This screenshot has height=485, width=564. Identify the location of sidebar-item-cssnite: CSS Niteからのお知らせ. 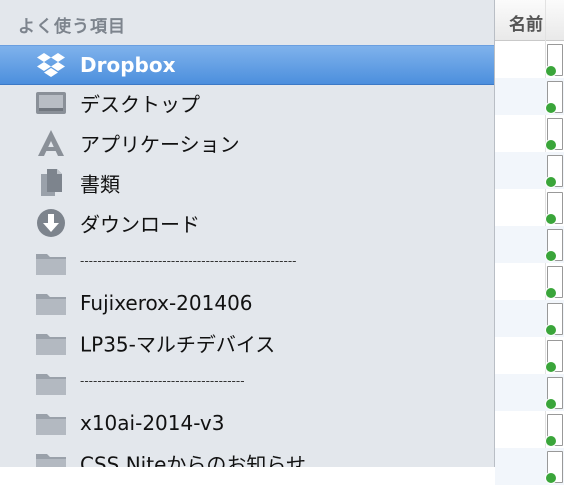
(247, 455).